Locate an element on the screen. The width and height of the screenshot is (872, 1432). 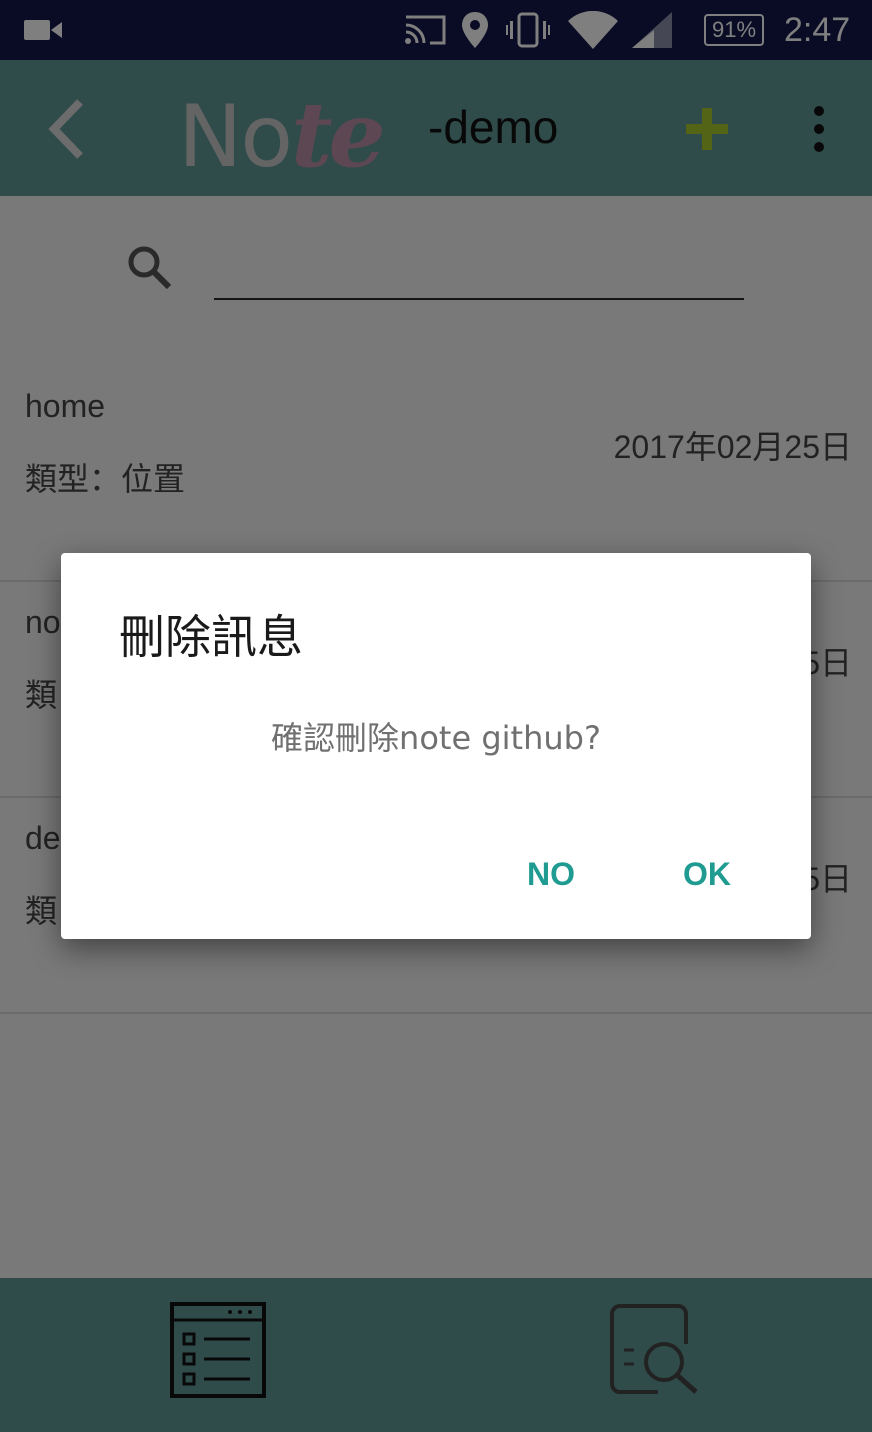
ok-button: OK is located at coordinates (707, 874).